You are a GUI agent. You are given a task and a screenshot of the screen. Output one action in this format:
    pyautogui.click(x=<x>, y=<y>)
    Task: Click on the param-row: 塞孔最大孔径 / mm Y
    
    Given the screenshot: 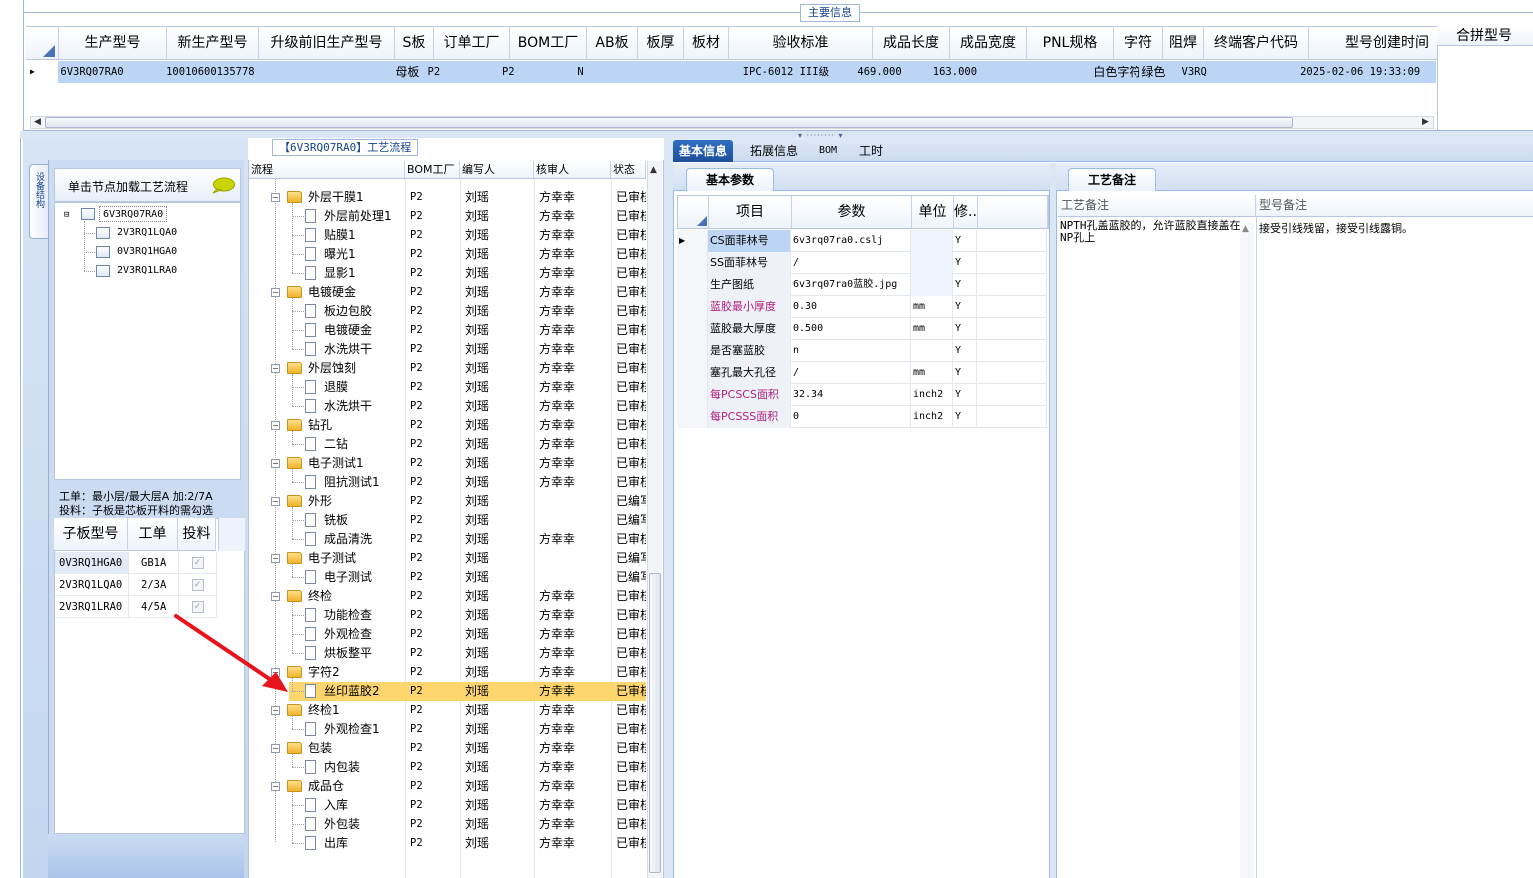 What is the action you would take?
    pyautogui.click(x=862, y=373)
    